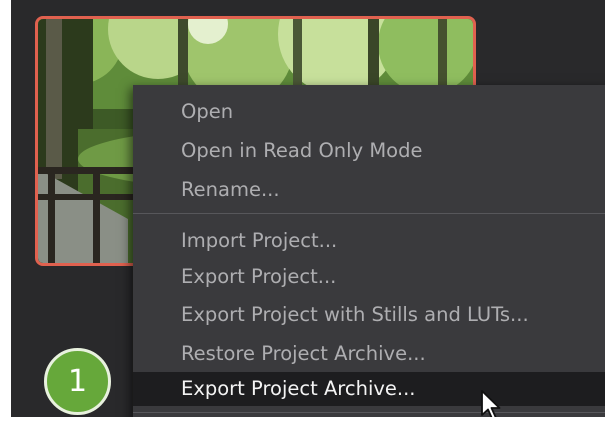 Image resolution: width=605 pixels, height=430 pixels. I want to click on menu-item-open-read-only: Open in Read Only Mode, so click(369, 151).